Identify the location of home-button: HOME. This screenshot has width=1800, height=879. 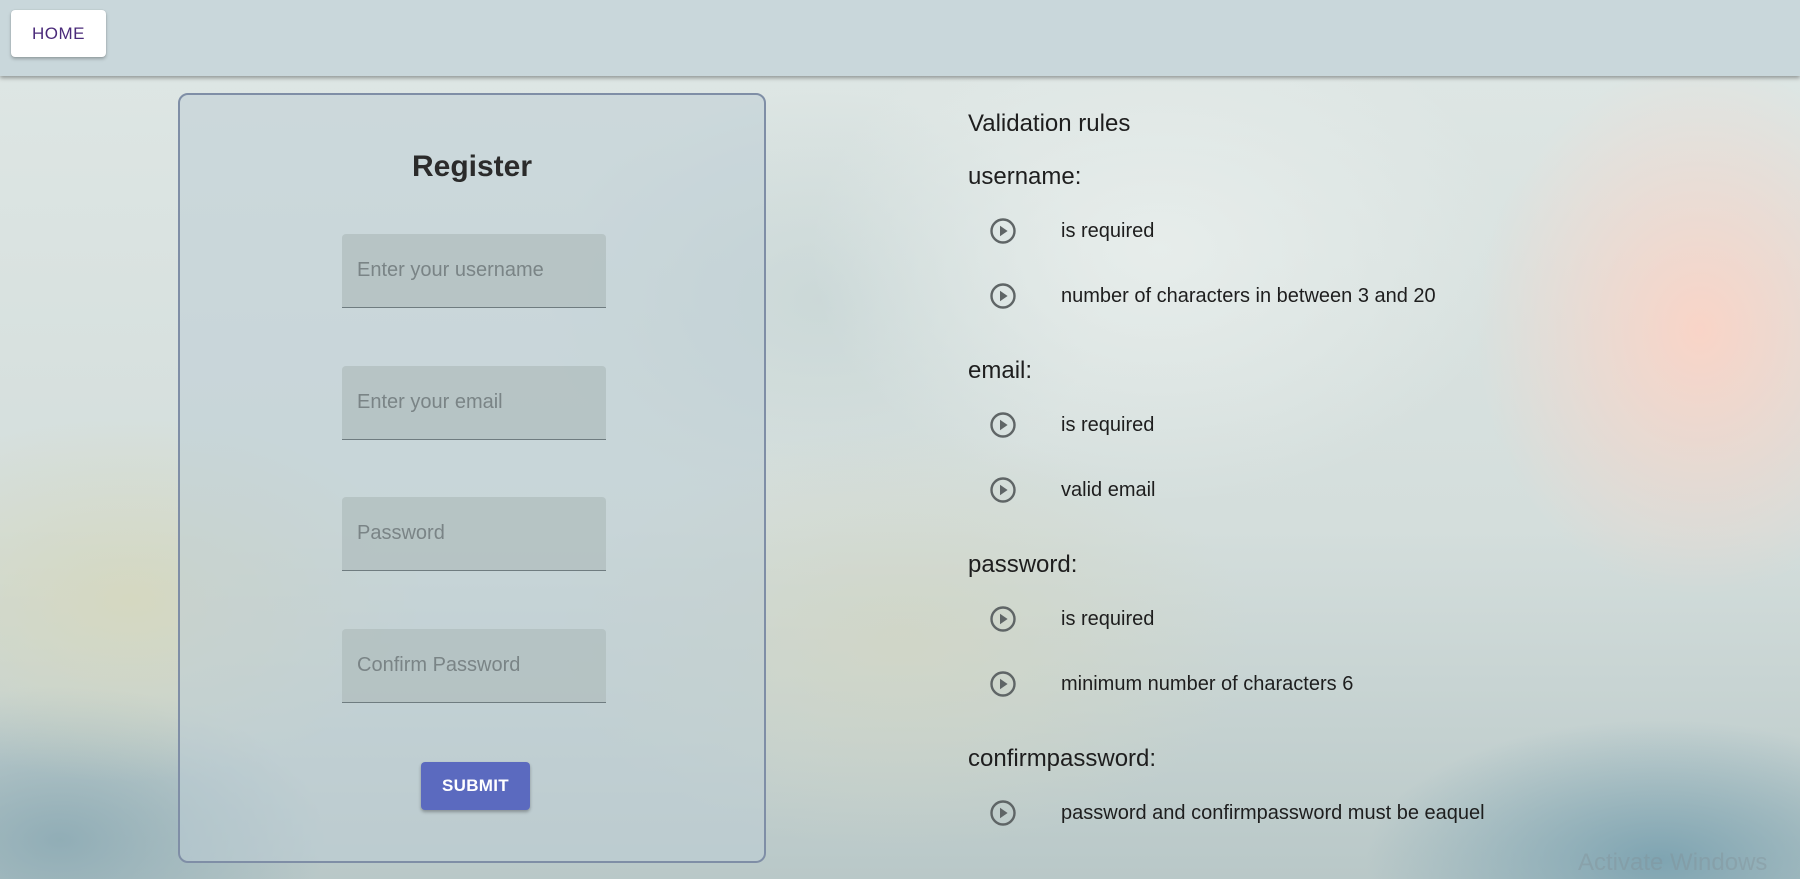
(58, 33).